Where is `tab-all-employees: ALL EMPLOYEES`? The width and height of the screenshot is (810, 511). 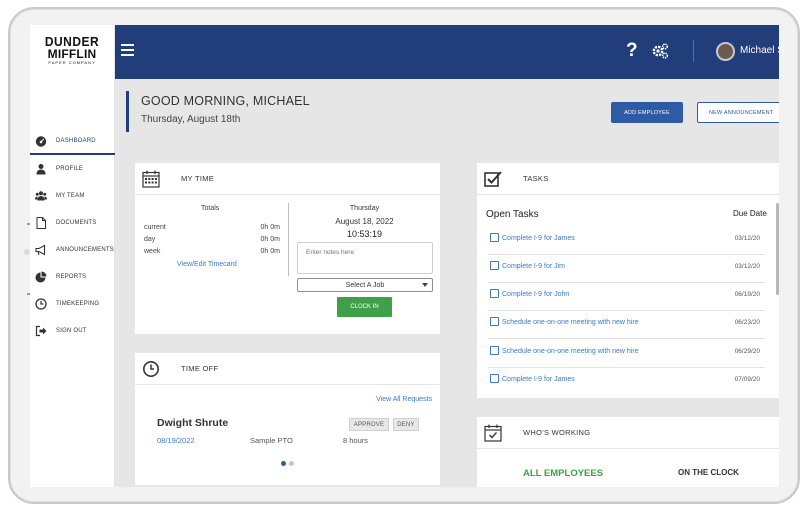 tab-all-employees: ALL EMPLOYEES is located at coordinates (563, 473).